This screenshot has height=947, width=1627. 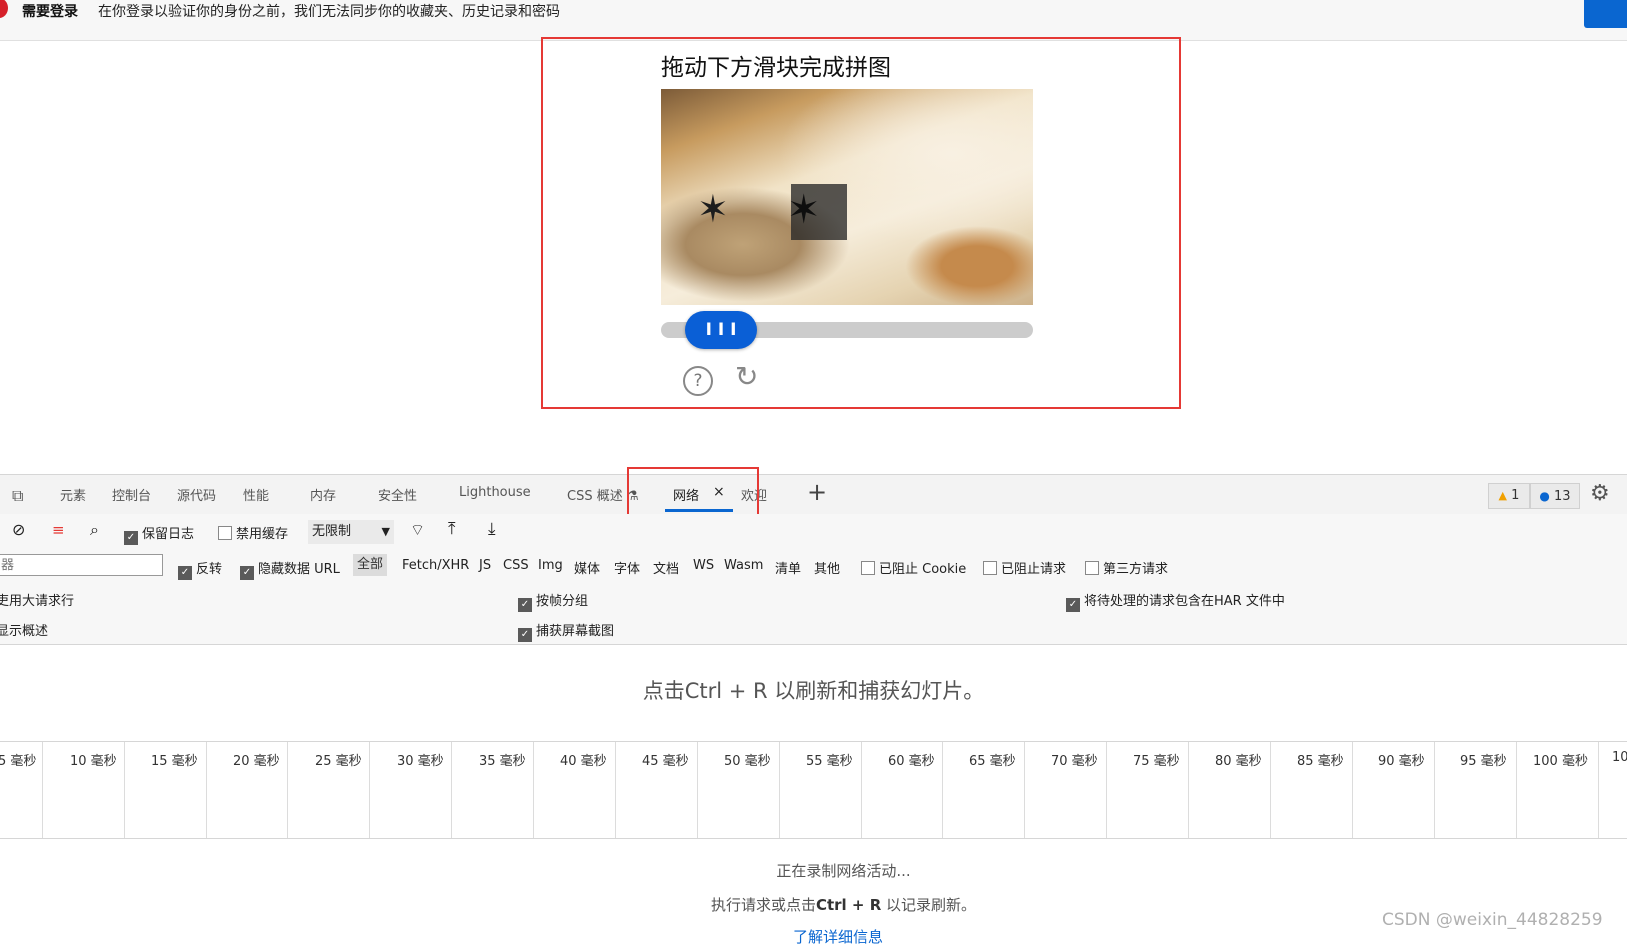 I want to click on network-toolbar: ⊘ ≡ ⌕ ✓ 保留日志 禁用缓存 无限制 ▼ ⌔ ⤒ ⤓, so click(x=813, y=532).